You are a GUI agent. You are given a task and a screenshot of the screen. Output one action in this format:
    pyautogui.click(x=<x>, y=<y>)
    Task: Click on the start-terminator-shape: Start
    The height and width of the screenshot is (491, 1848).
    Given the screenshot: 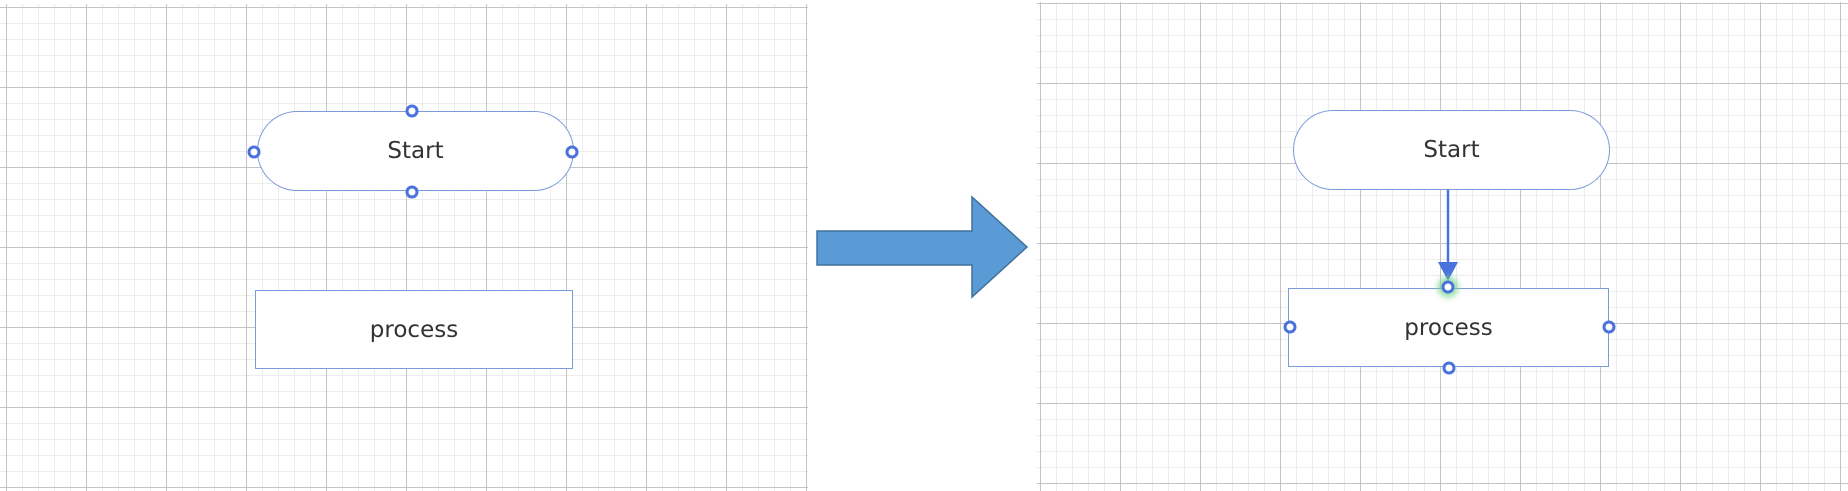 What is the action you would take?
    pyautogui.click(x=415, y=151)
    